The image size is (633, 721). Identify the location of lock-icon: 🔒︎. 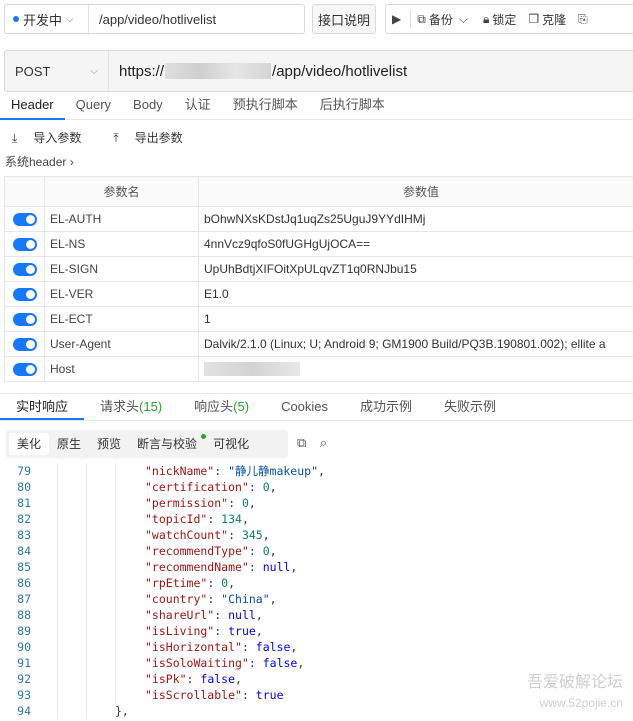
(486, 18).